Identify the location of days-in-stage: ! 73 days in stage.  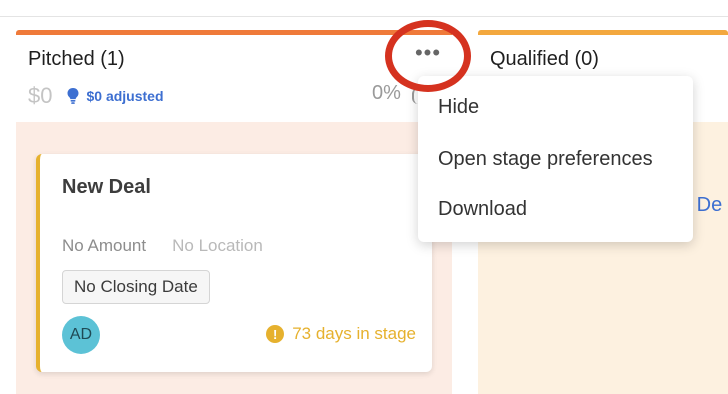
(341, 334).